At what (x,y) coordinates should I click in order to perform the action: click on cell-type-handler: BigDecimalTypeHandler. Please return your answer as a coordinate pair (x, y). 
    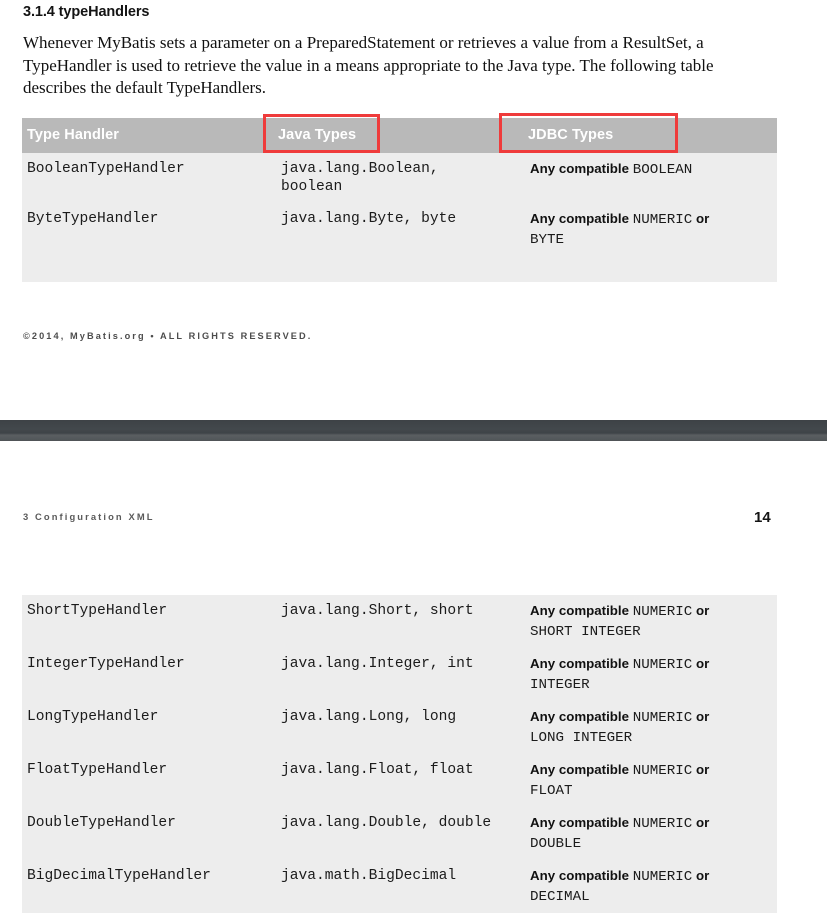
    Looking at the image, I should click on (119, 876).